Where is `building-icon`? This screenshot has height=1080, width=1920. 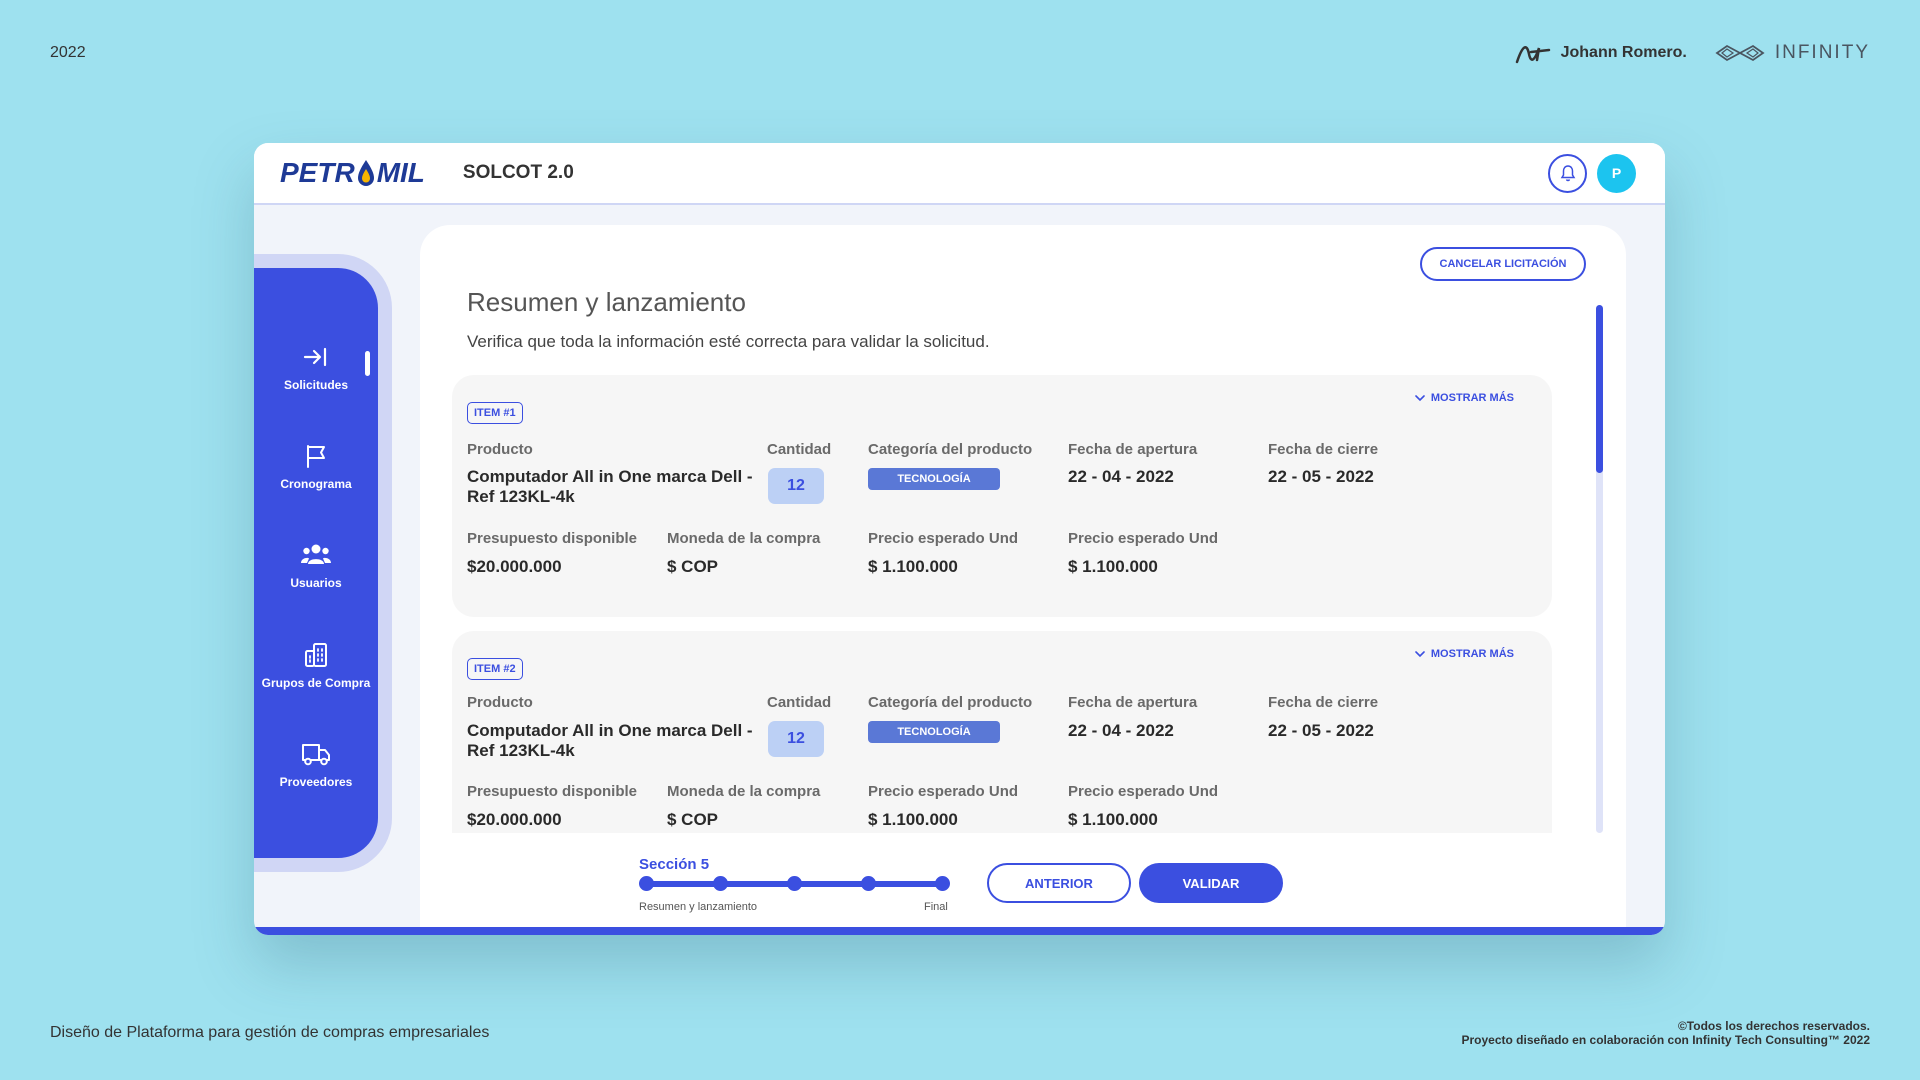 building-icon is located at coordinates (316, 655).